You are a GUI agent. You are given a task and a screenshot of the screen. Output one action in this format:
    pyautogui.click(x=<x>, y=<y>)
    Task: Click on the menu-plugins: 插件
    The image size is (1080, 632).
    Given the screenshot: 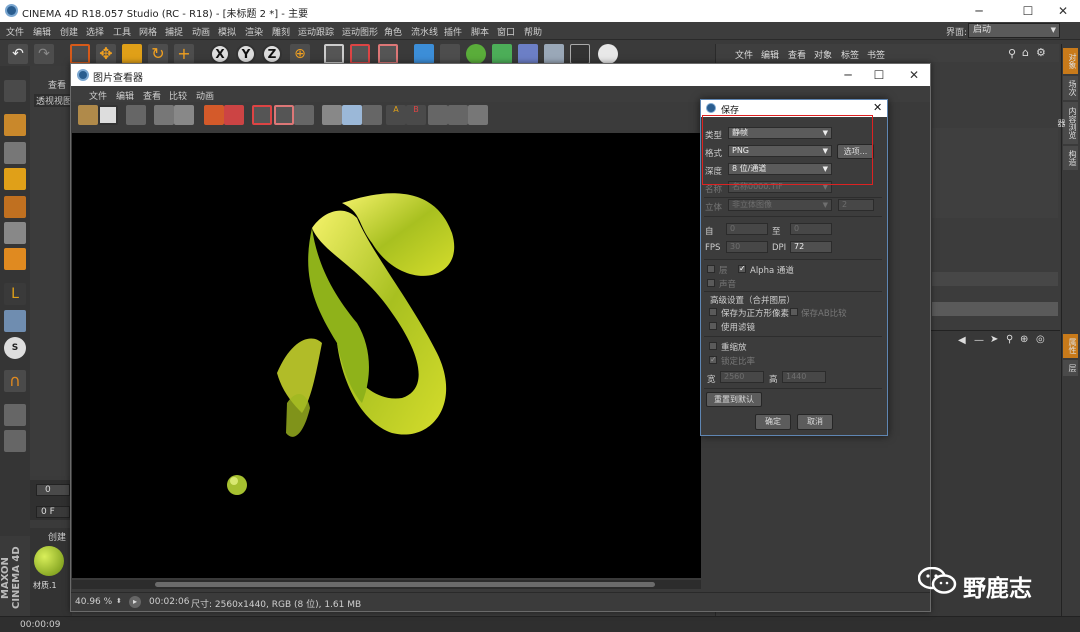 What is the action you would take?
    pyautogui.click(x=453, y=31)
    